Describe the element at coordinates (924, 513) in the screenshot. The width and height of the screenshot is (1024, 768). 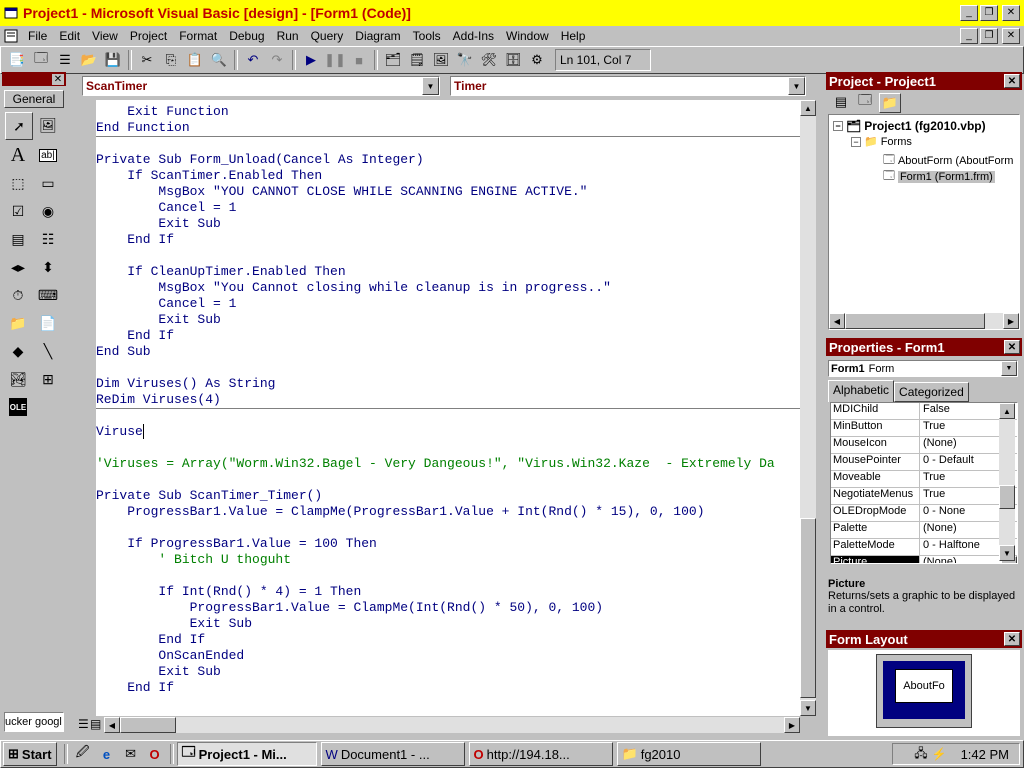
I see `property-row: OLEDropMode 0 - None` at that location.